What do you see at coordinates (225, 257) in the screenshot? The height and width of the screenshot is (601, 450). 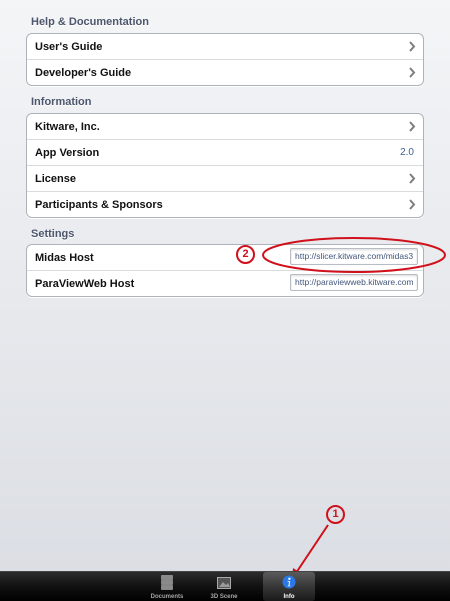 I see `row-midas-host: Midas Host` at bounding box center [225, 257].